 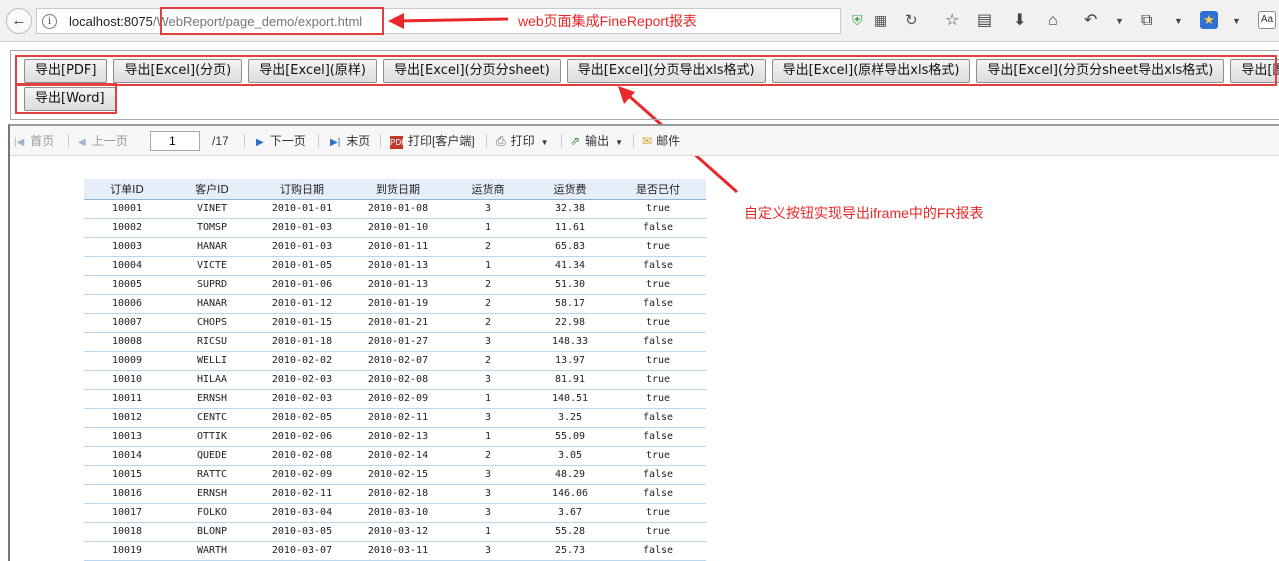 I want to click on print-client-icon: PDF, so click(x=398, y=142).